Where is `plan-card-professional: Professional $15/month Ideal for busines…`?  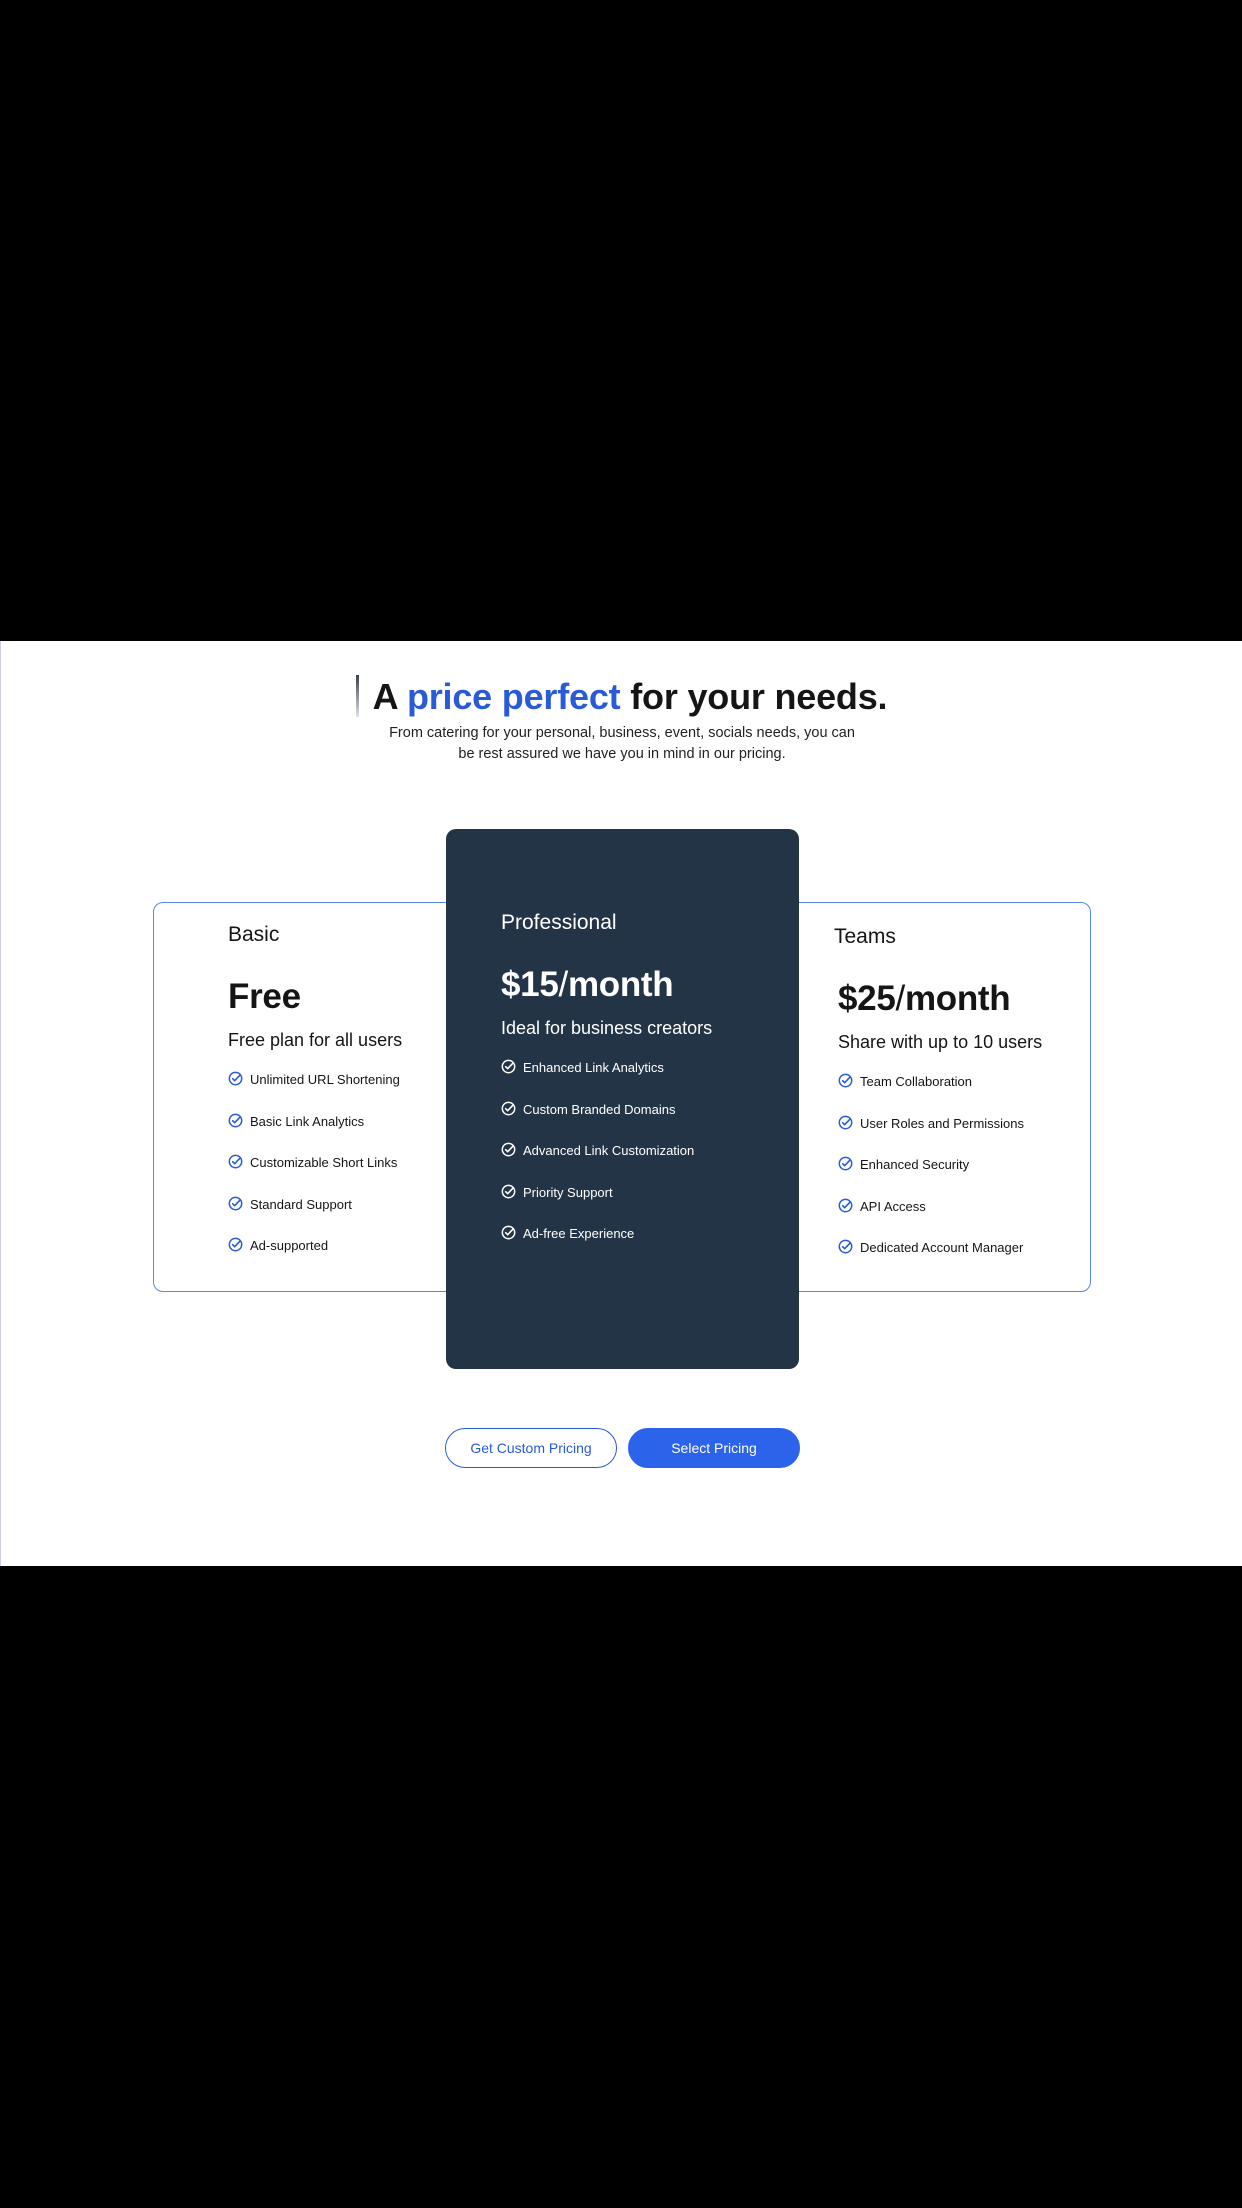 plan-card-professional: Professional $15/month Ideal for busines… is located at coordinates (622, 1099).